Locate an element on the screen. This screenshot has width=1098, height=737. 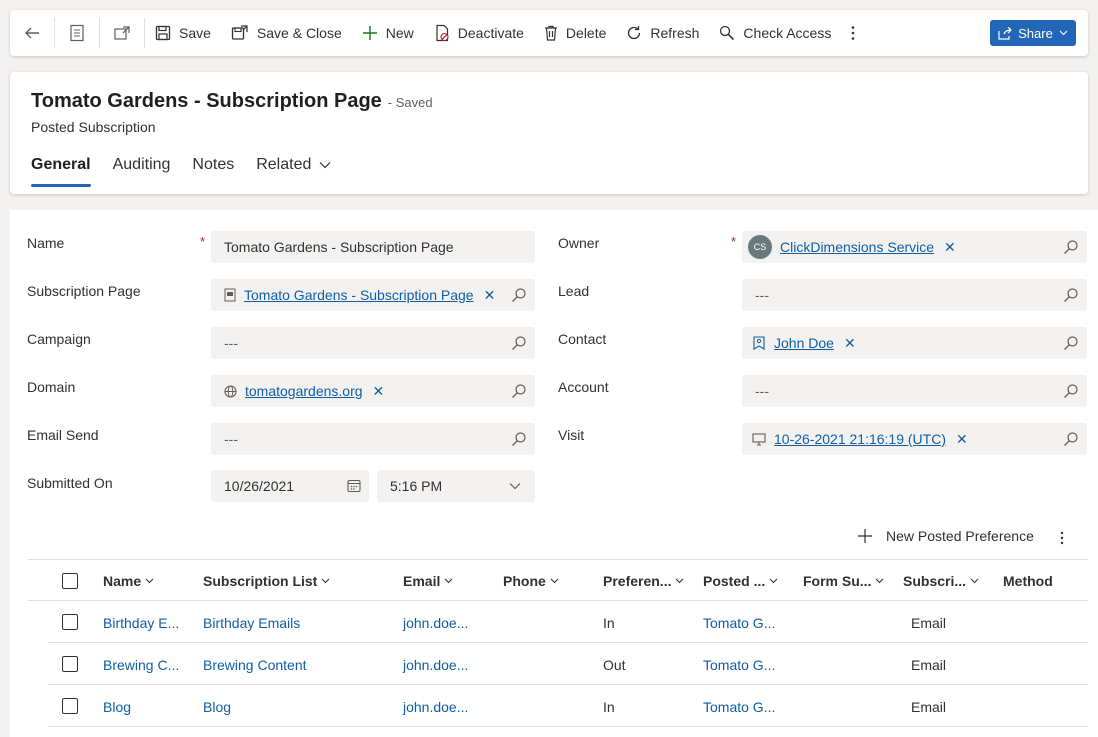
remove-contact-button: ✕ is located at coordinates (850, 343).